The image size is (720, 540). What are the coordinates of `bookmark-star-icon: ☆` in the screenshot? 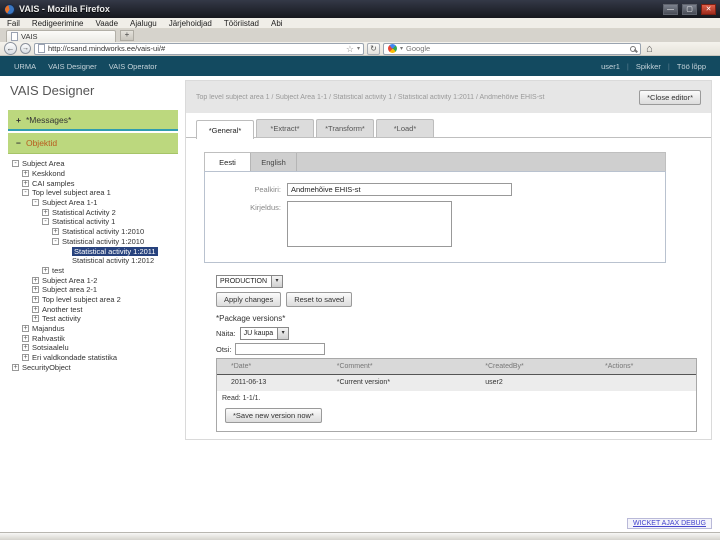 It's located at (350, 49).